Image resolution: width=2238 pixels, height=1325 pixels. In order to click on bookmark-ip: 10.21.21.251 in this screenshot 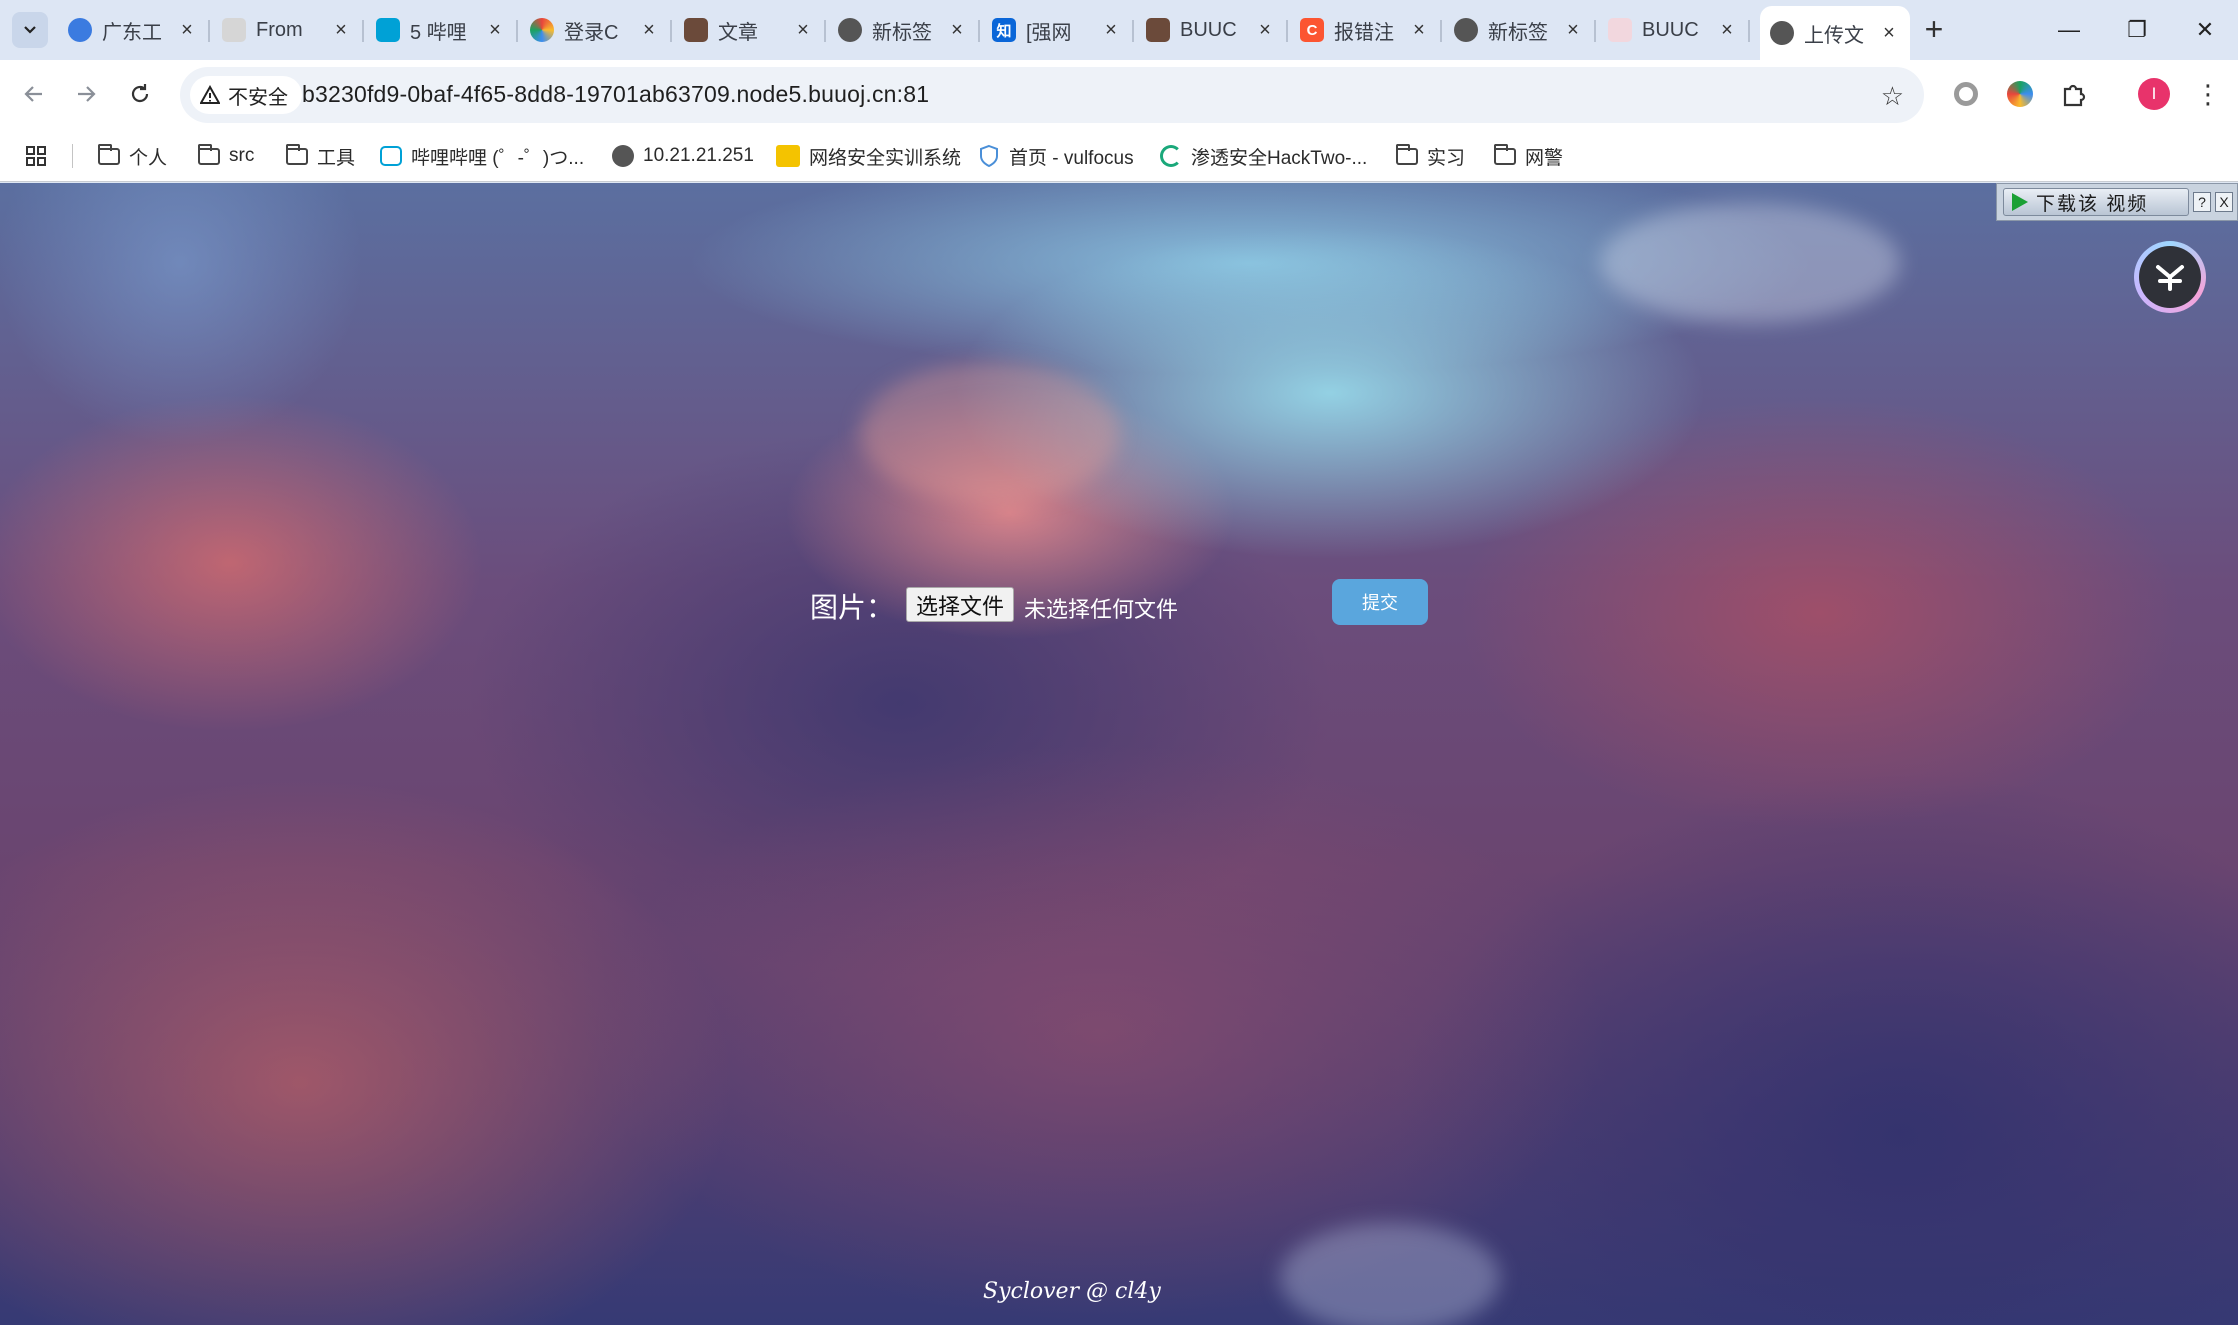, I will do `click(683, 156)`.